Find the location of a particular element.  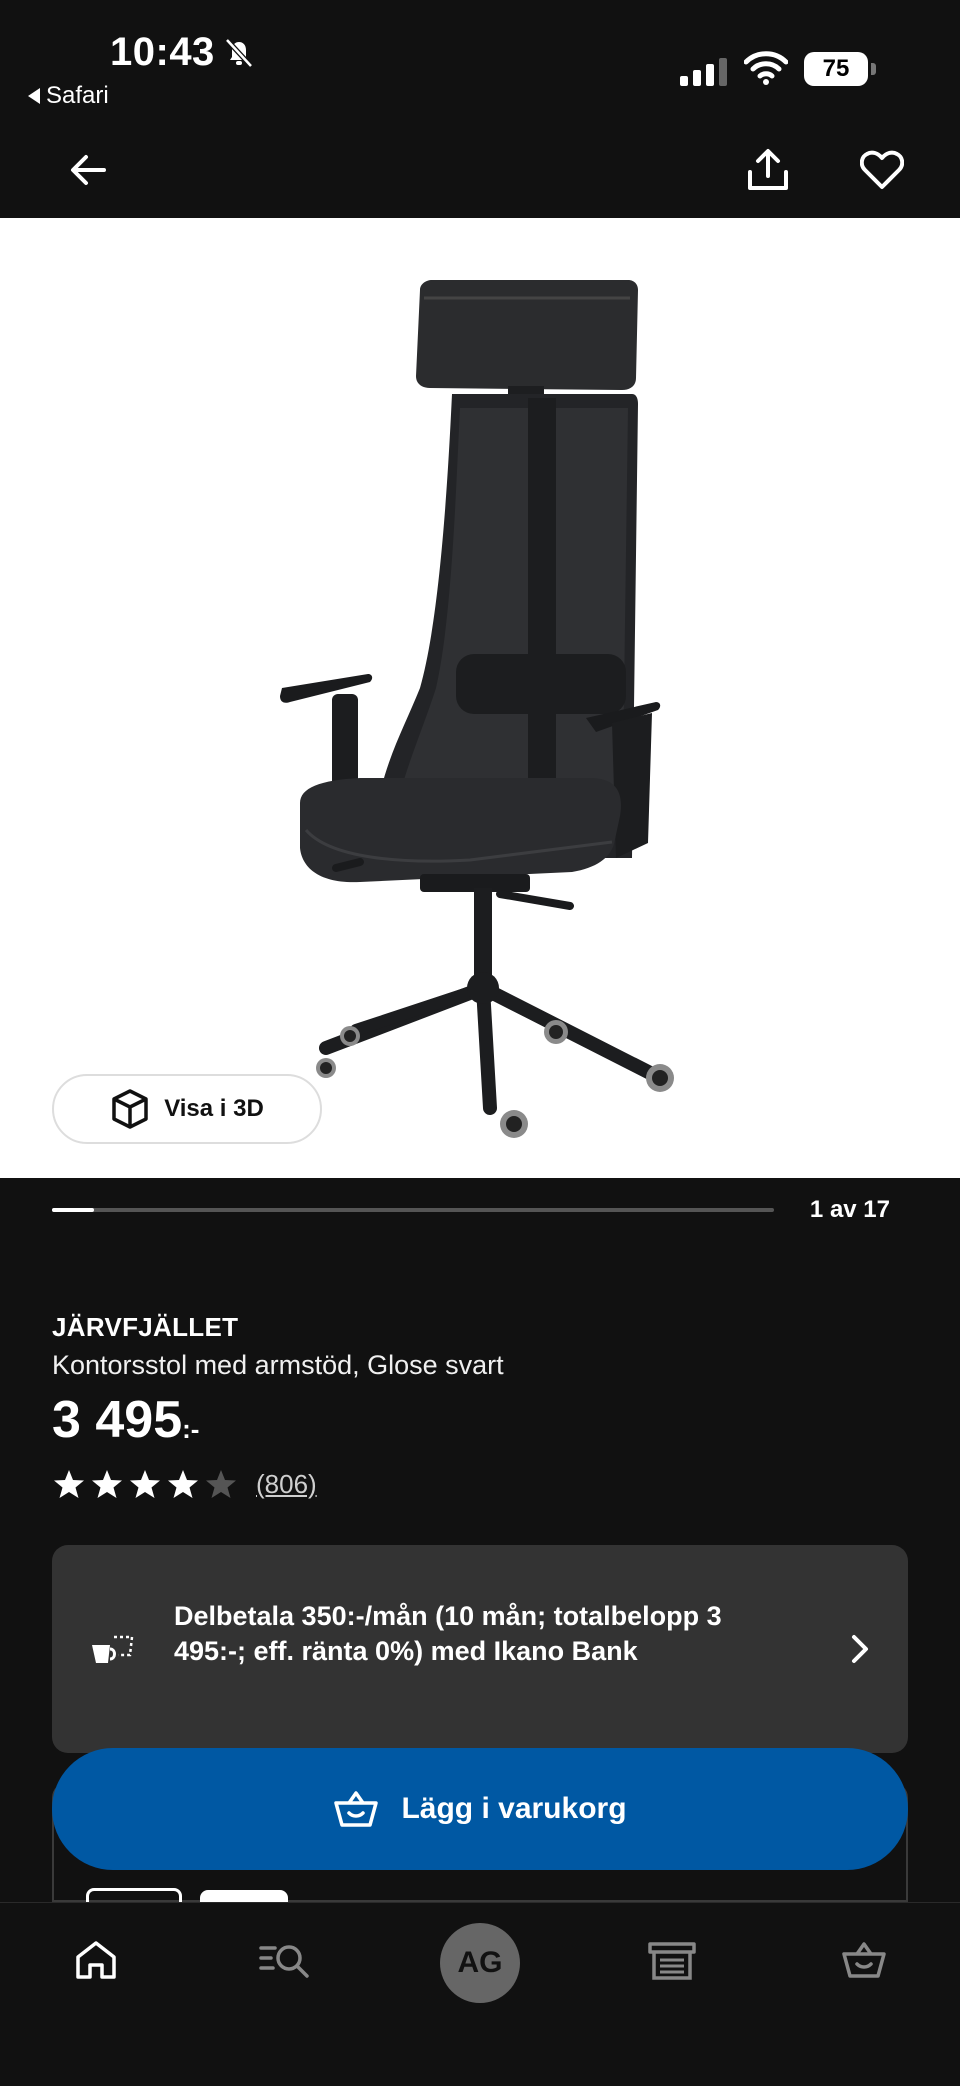

back-button is located at coordinates (88, 170).